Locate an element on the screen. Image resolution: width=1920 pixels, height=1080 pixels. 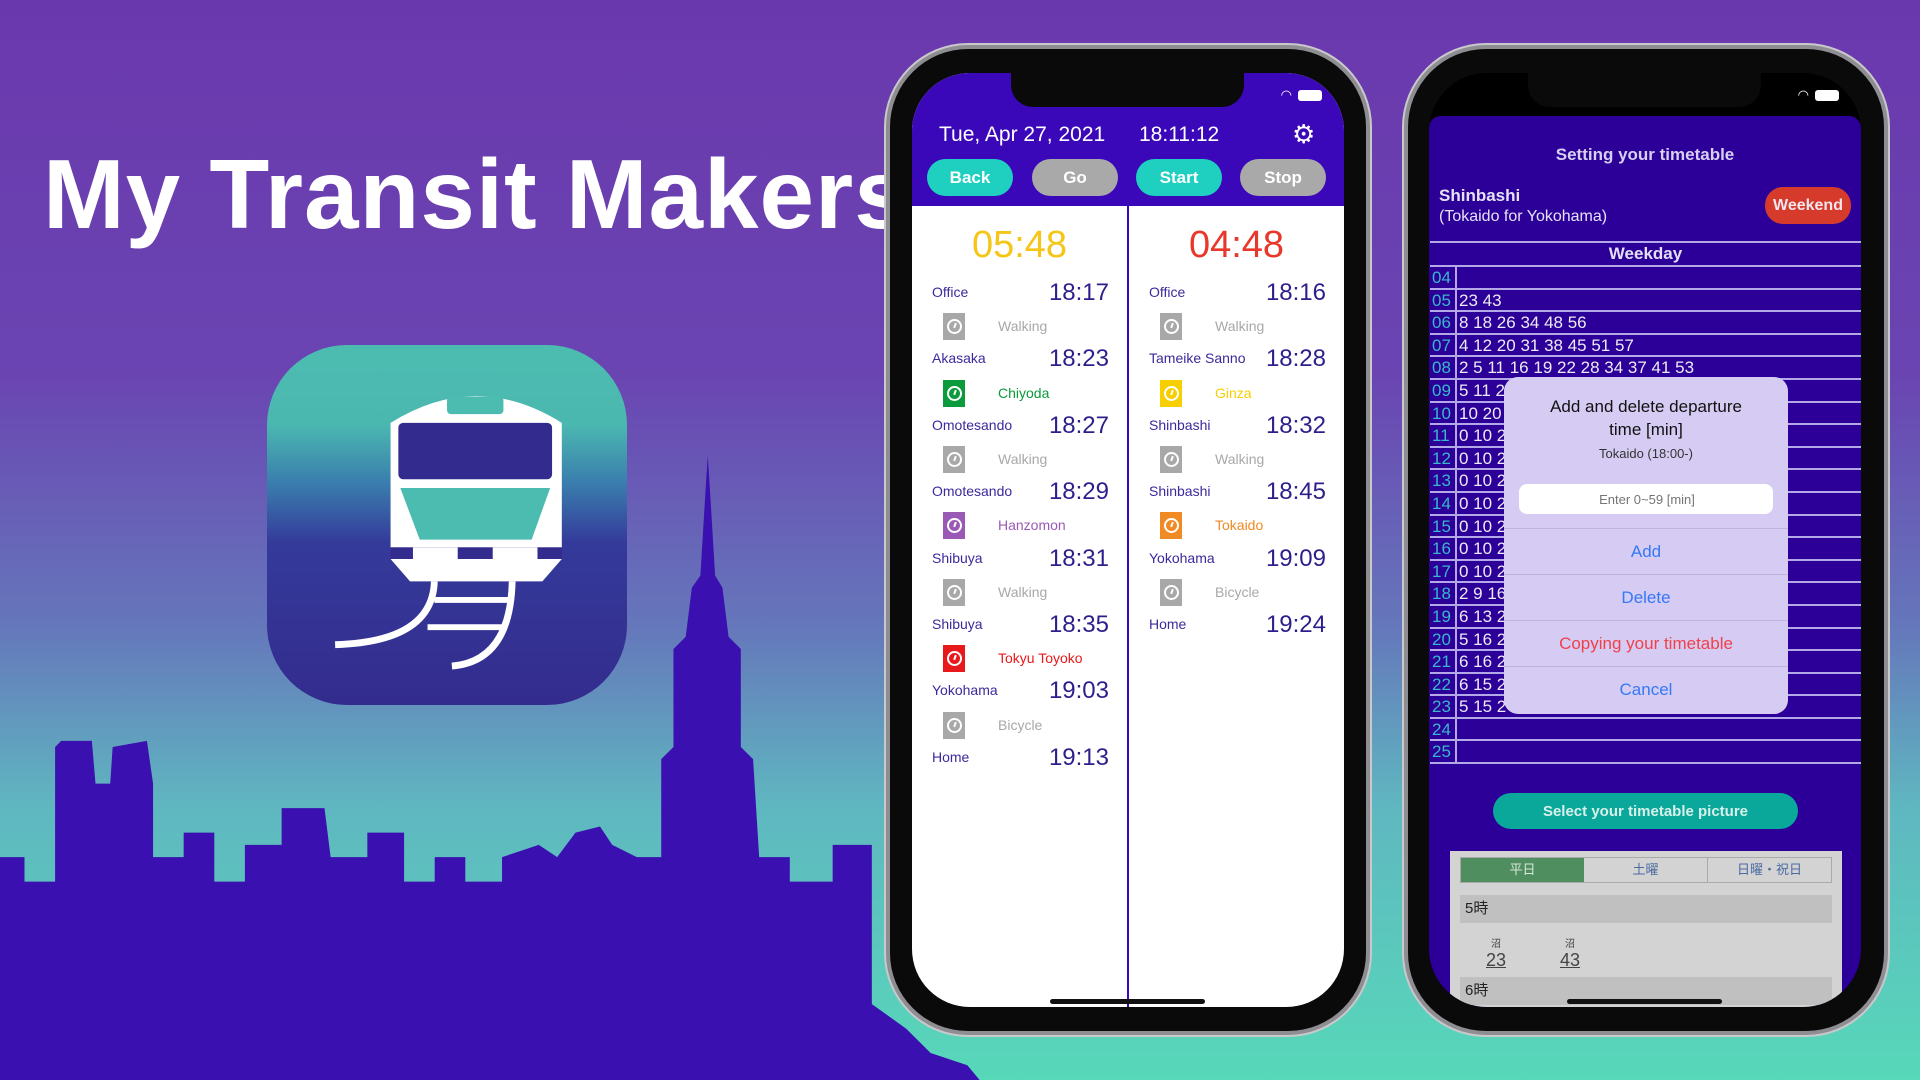
minutes-cell: 10 20 is located at coordinates (1480, 413).